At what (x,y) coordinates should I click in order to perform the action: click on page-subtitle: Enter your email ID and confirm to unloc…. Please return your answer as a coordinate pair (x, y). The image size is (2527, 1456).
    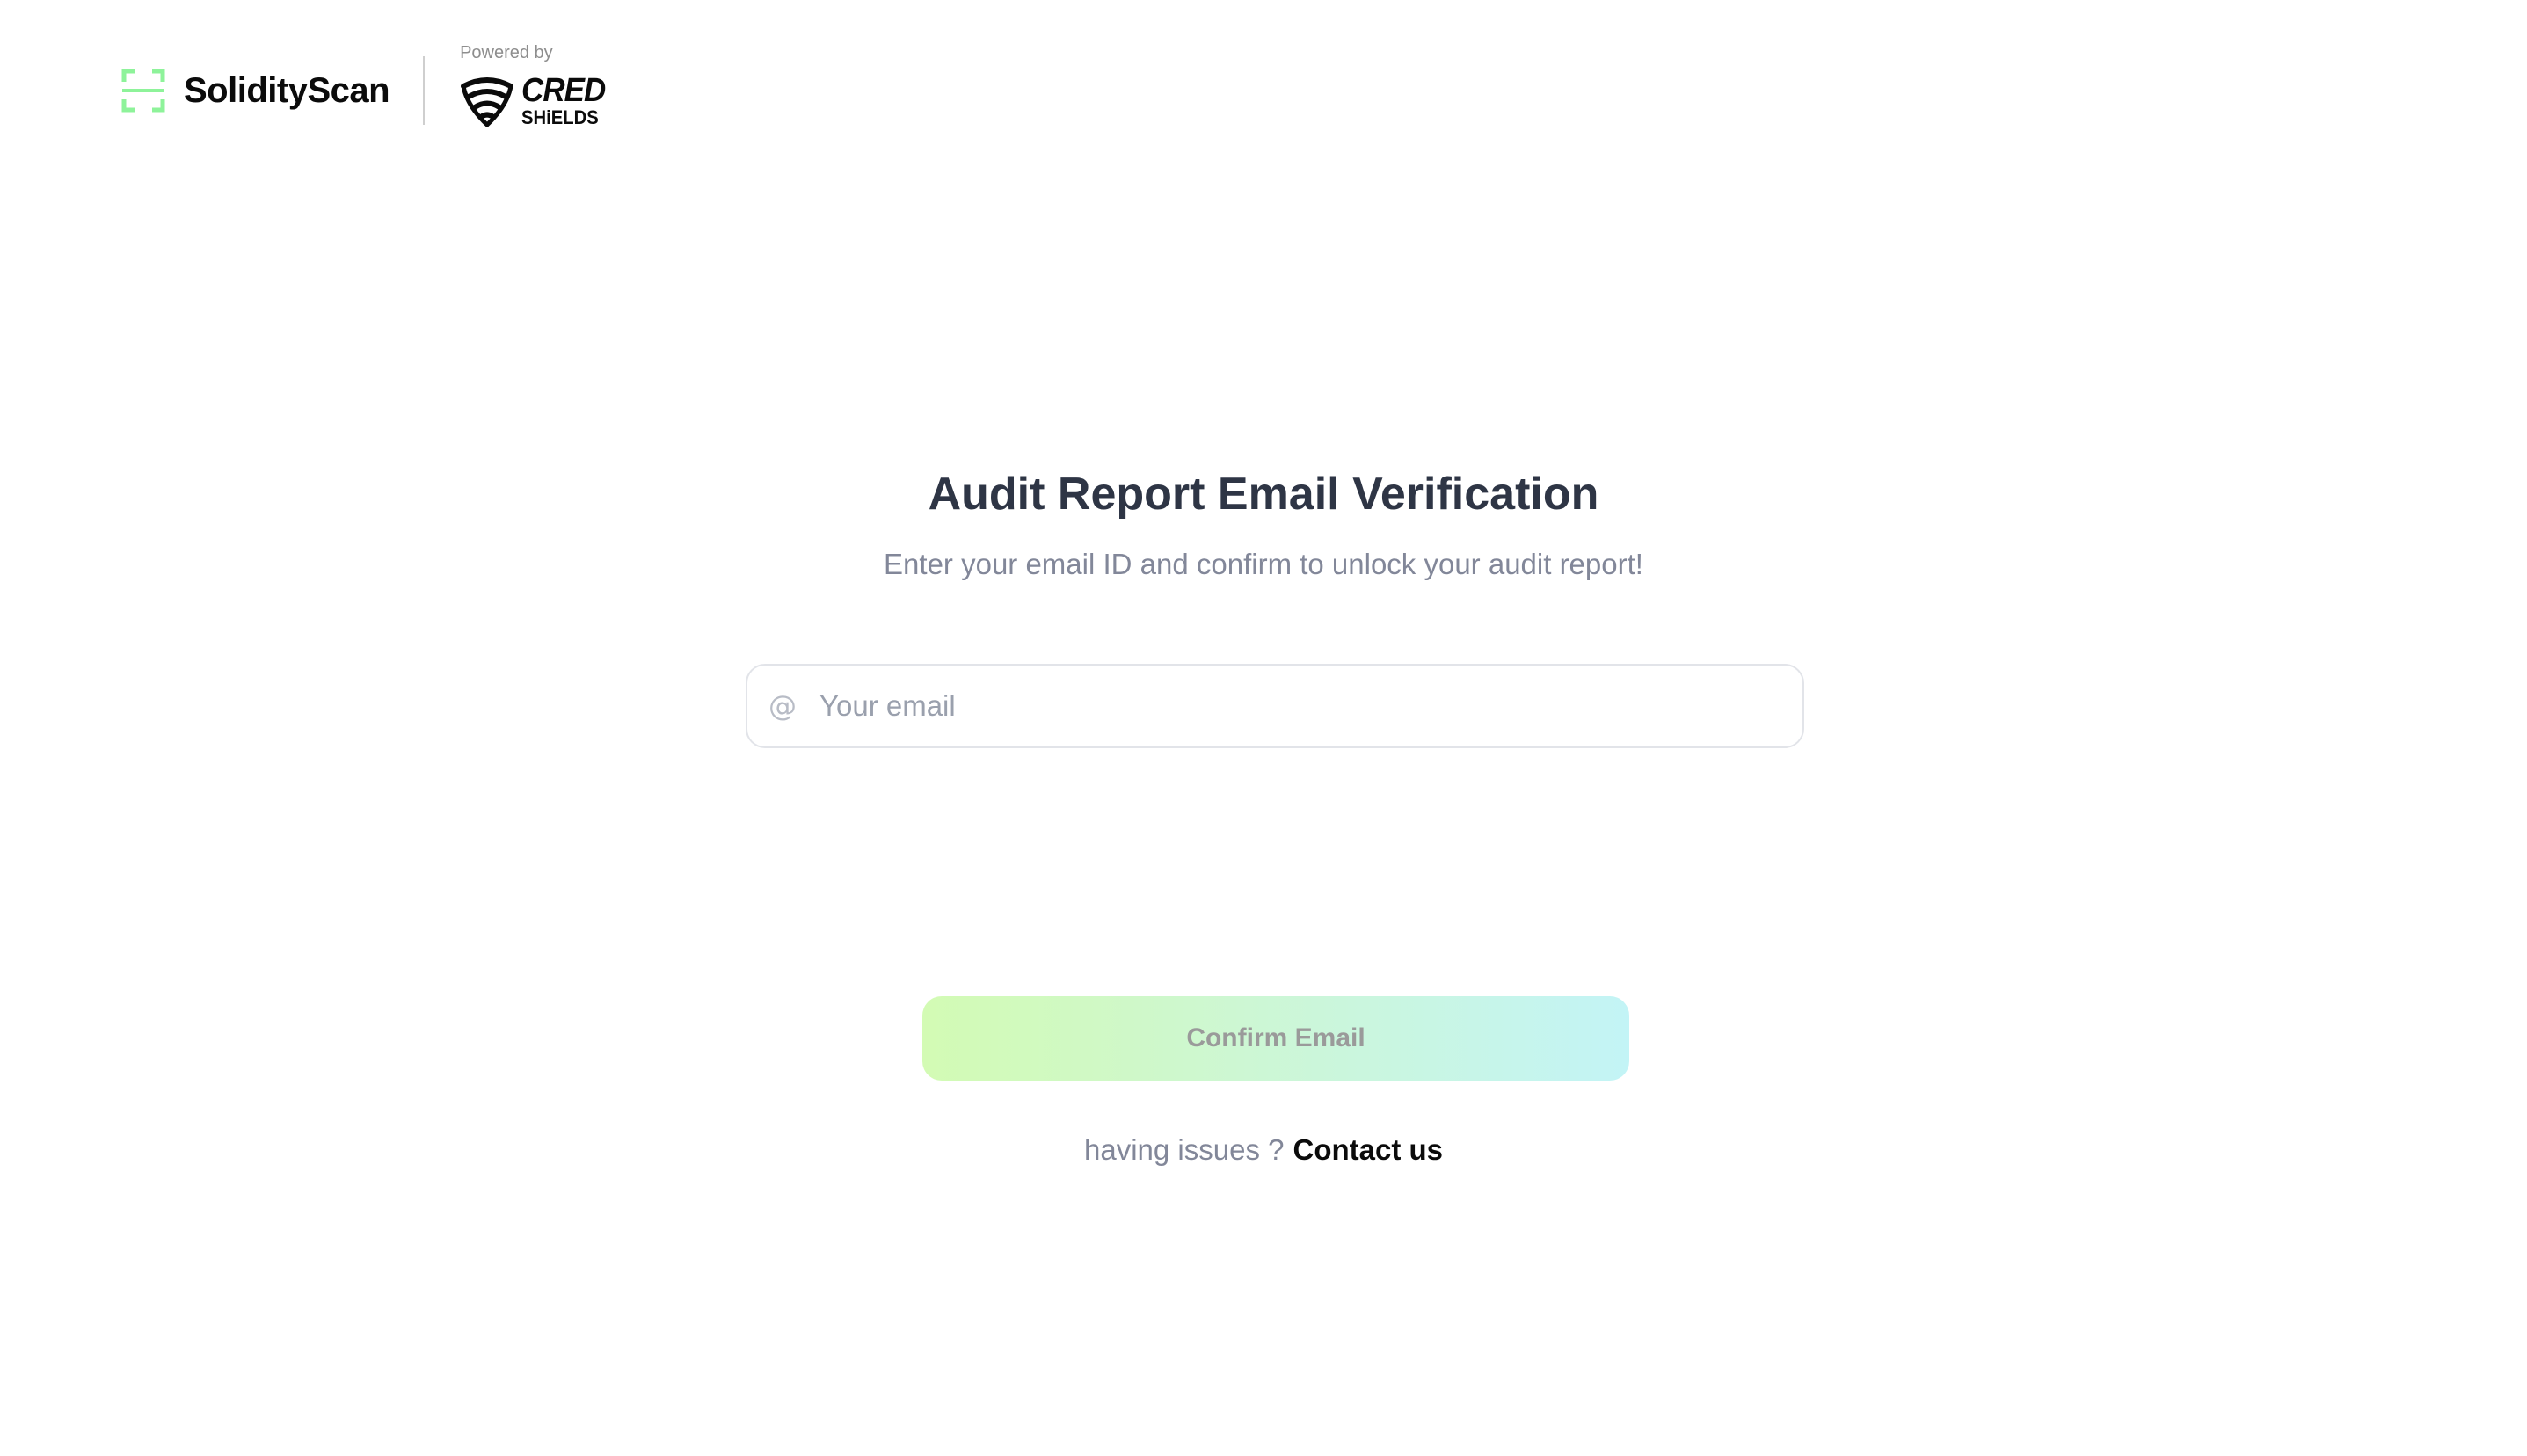
    Looking at the image, I should click on (1263, 564).